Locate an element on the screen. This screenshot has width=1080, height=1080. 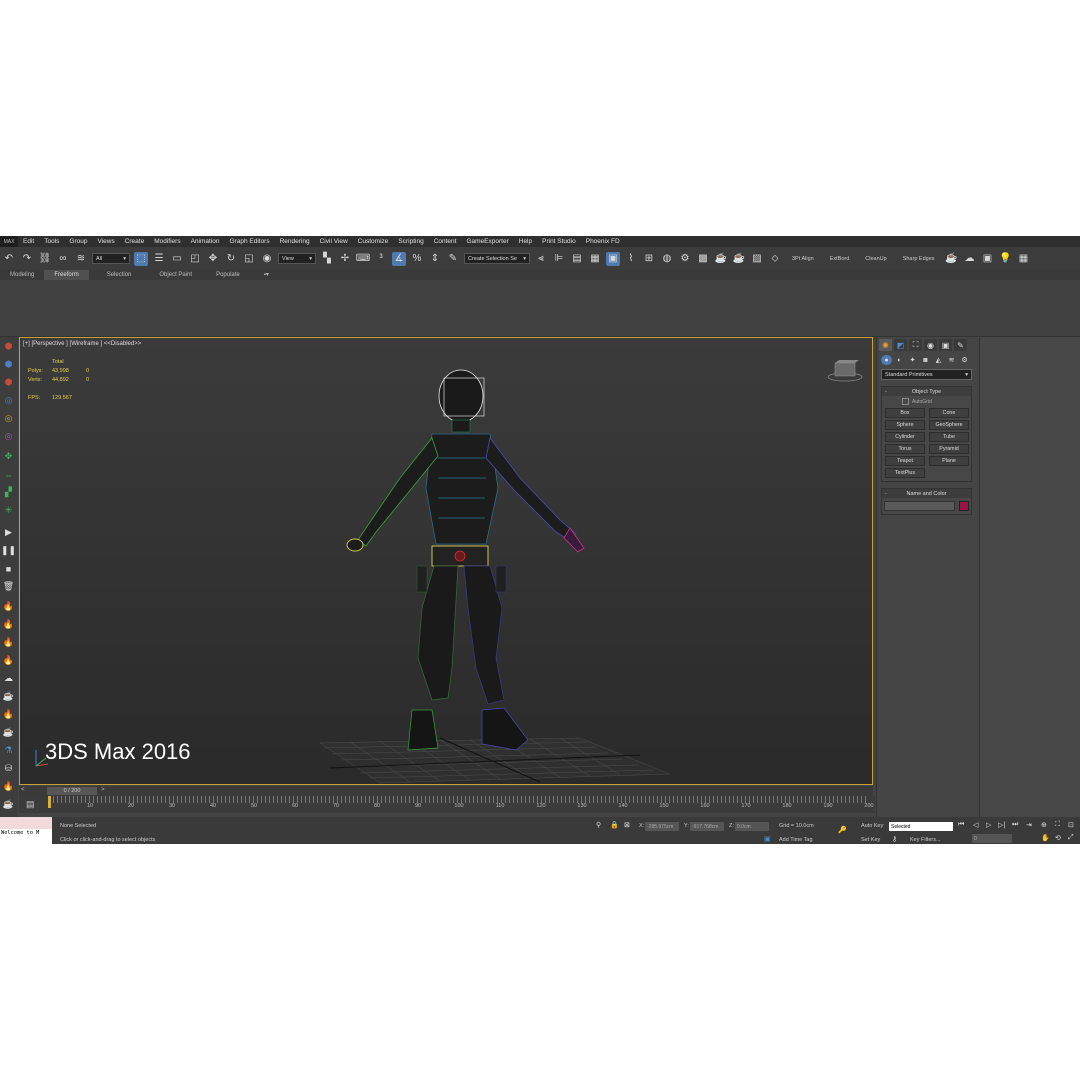
pivot-center-icon: ▚ is located at coordinates (327, 259).